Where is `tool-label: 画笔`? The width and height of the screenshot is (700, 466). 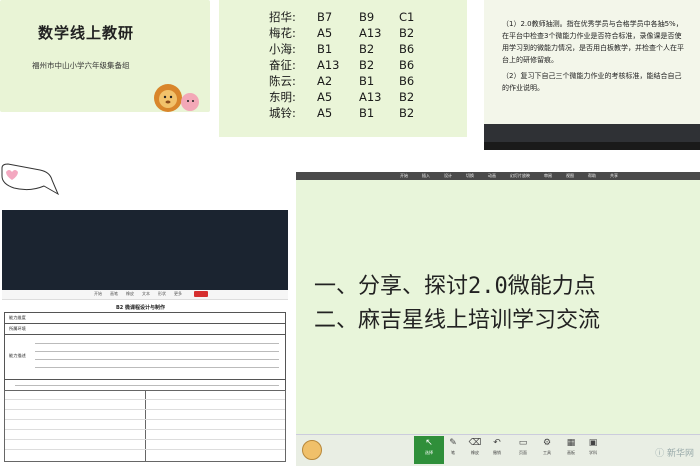 tool-label: 画笔 is located at coordinates (114, 294).